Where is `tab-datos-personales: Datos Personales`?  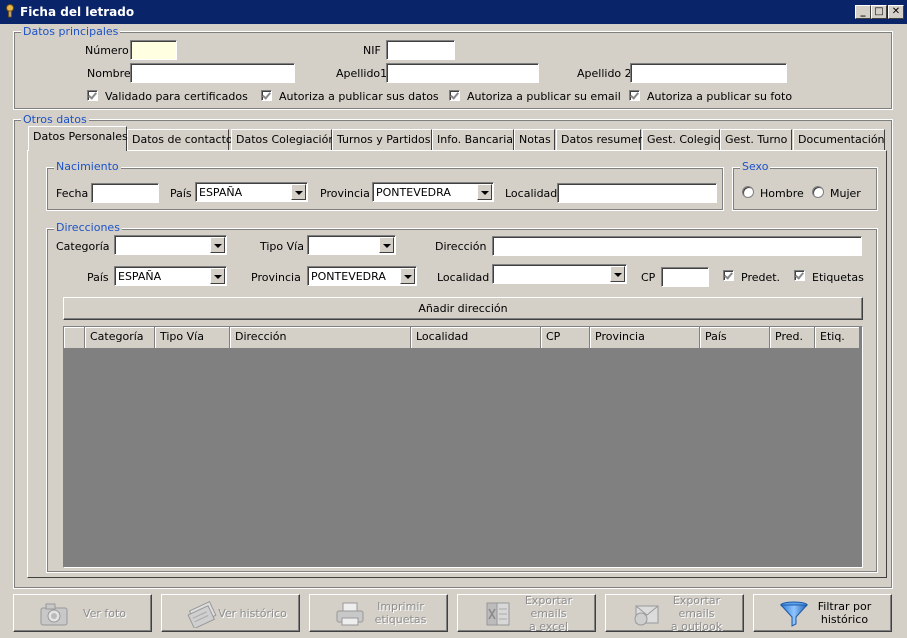
tab-datos-personales: Datos Personales is located at coordinates (78, 138).